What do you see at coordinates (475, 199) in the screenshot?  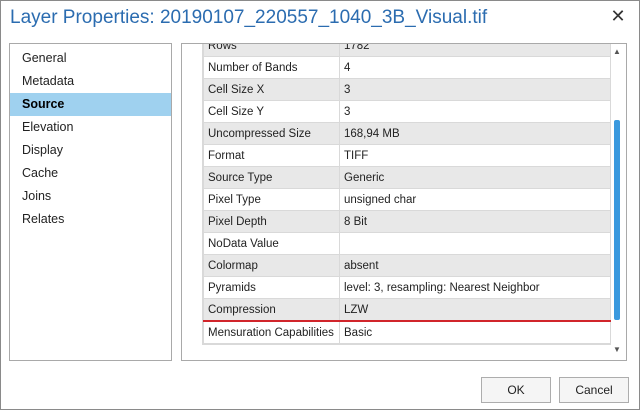 I see `property-value: unsigned char` at bounding box center [475, 199].